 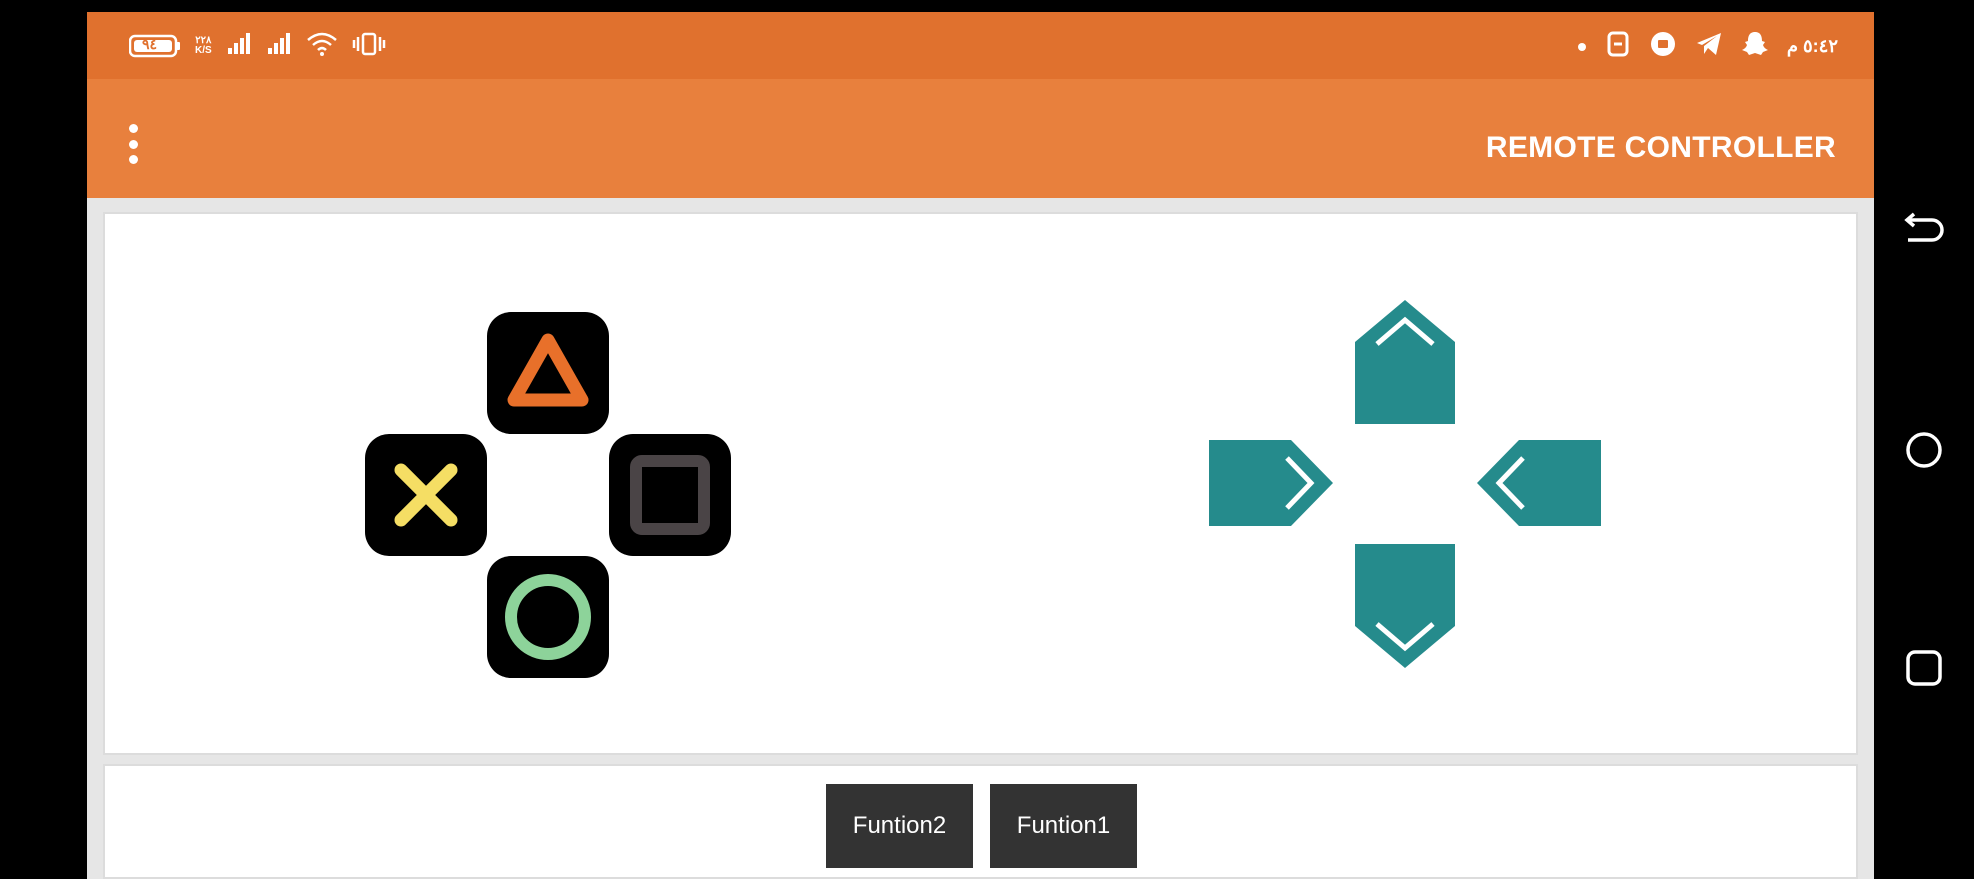 I want to click on function2-button: Funtion2, so click(x=899, y=826).